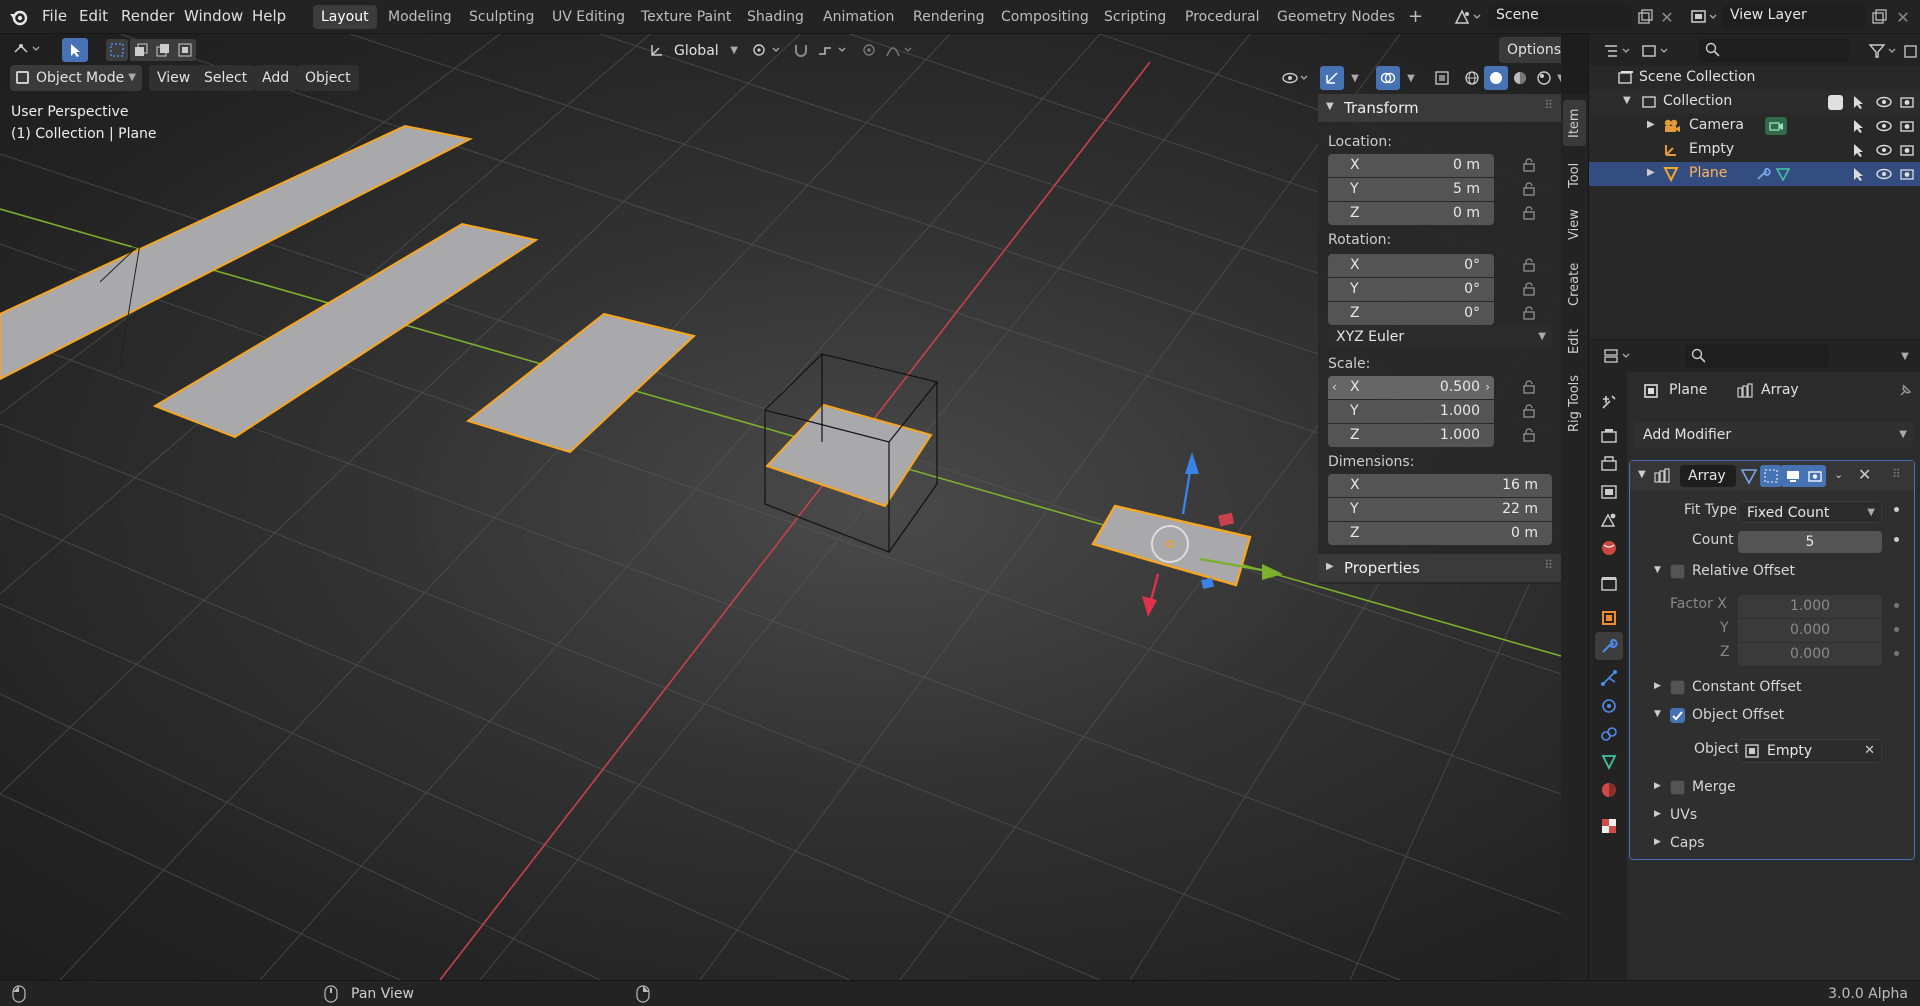 Image resolution: width=1920 pixels, height=1006 pixels. I want to click on constraints-tab-icon, so click(1609, 734).